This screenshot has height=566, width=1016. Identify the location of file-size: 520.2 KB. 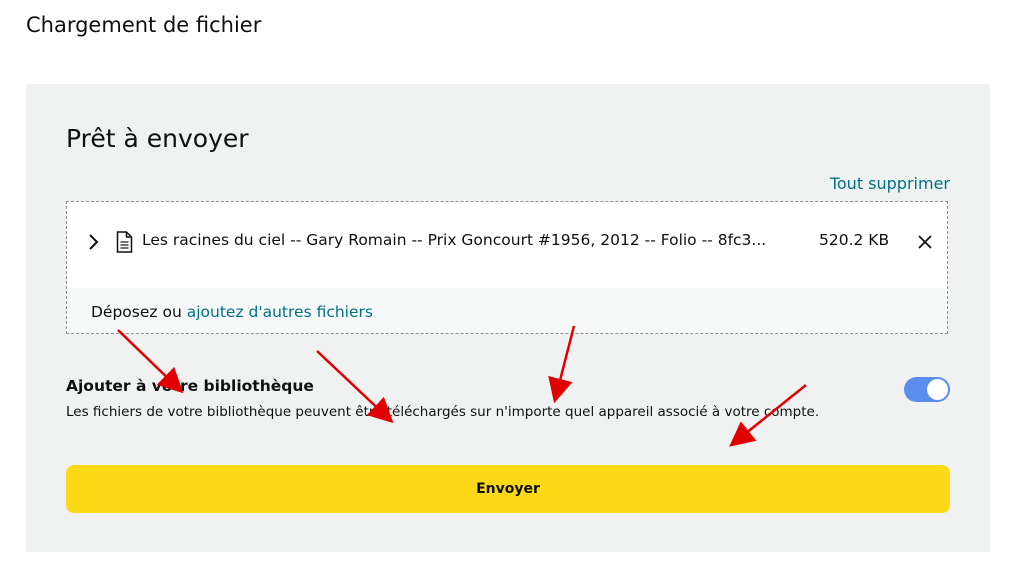
(854, 240).